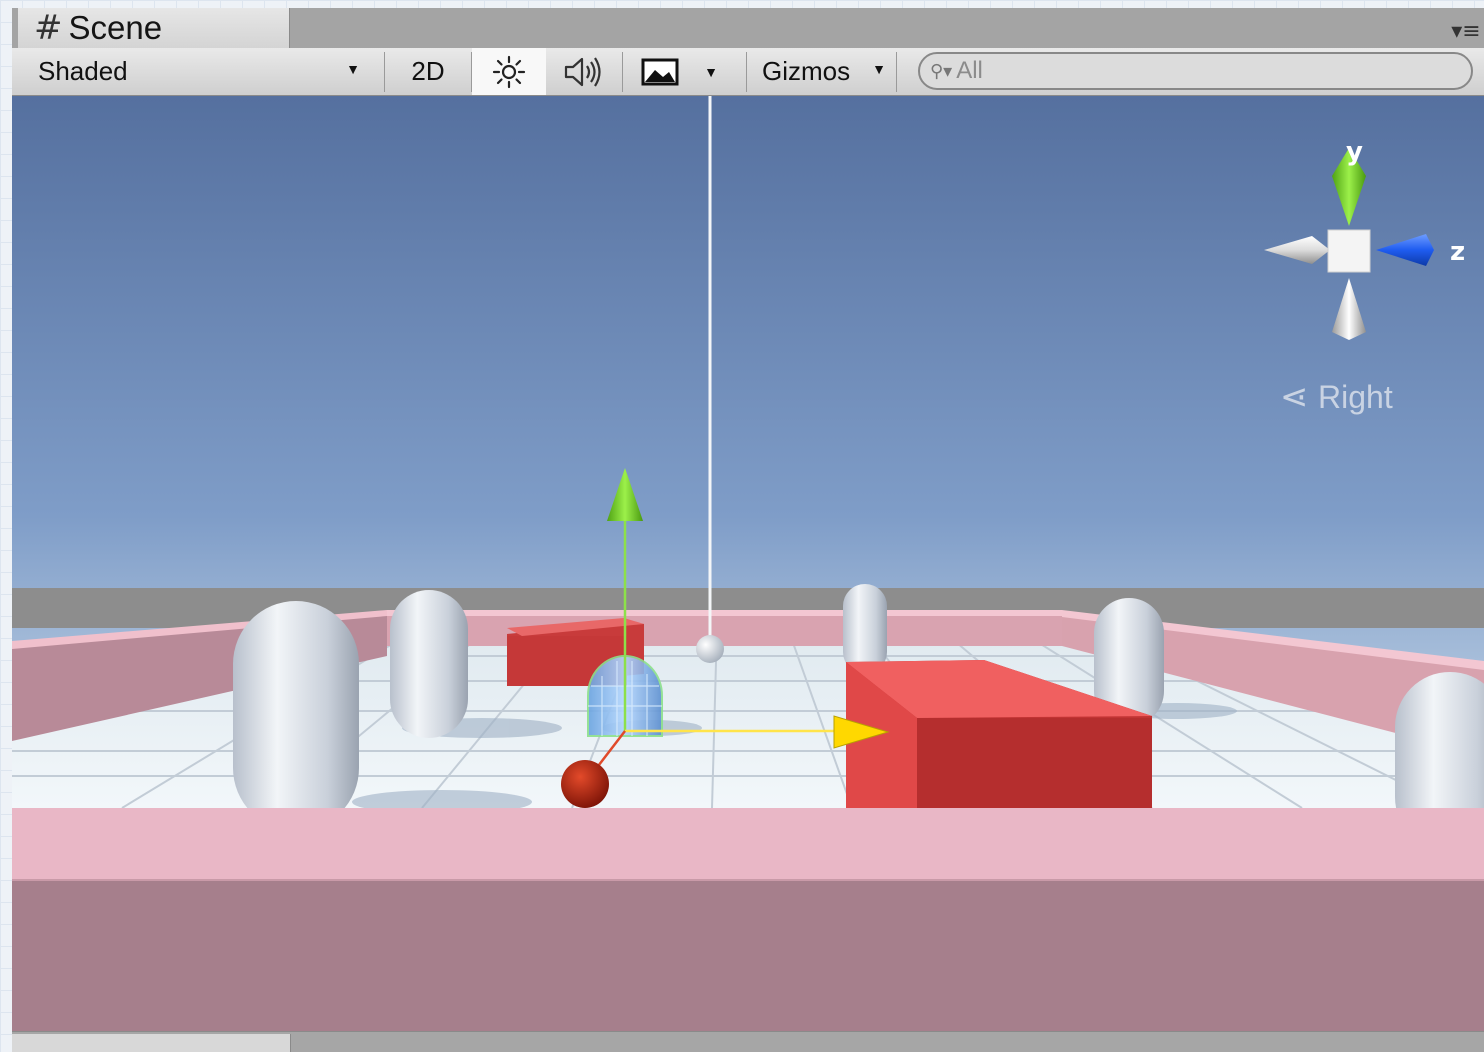 The height and width of the screenshot is (1052, 1484). What do you see at coordinates (48, 28) in the screenshot?
I see `grid-hash-icon: #` at bounding box center [48, 28].